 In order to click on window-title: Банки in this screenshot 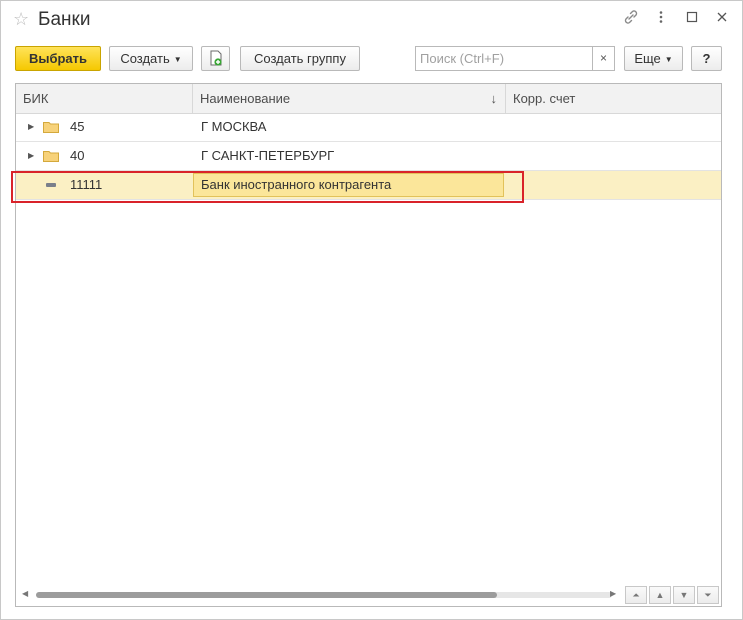, I will do `click(64, 19)`.